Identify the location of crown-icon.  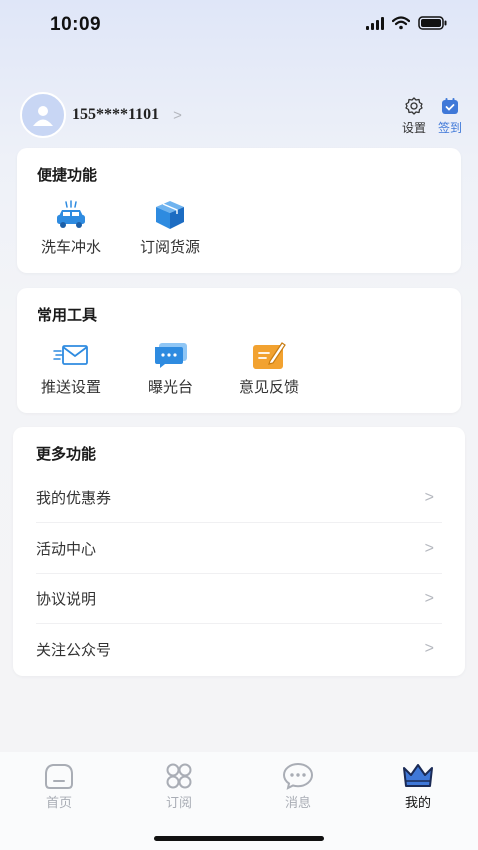
(418, 775).